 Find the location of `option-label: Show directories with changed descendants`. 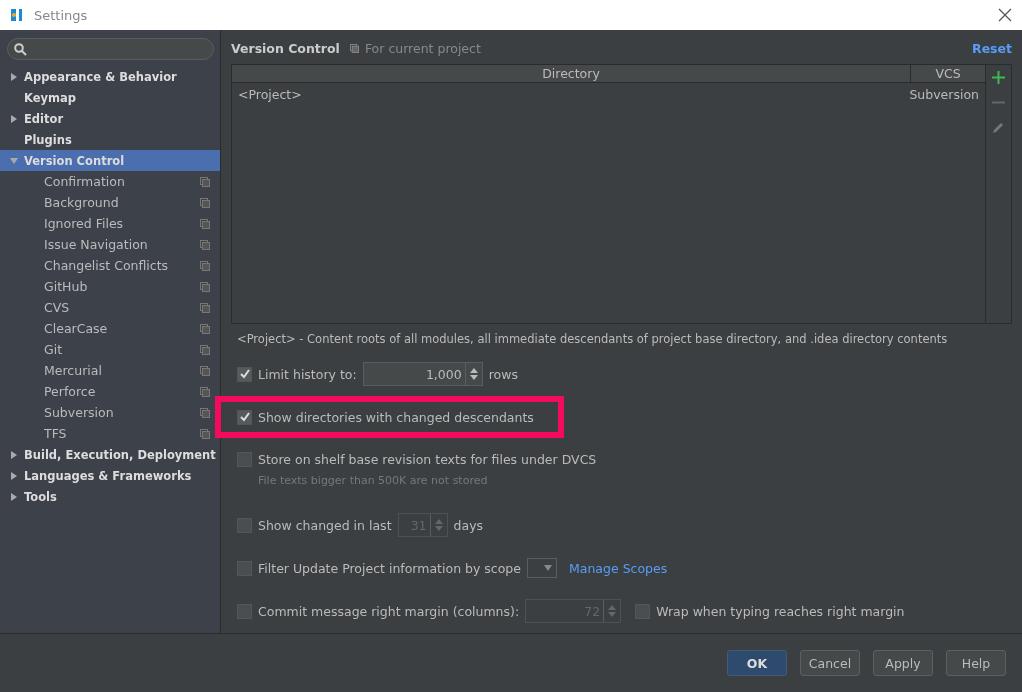

option-label: Show directories with changed descendants is located at coordinates (396, 417).